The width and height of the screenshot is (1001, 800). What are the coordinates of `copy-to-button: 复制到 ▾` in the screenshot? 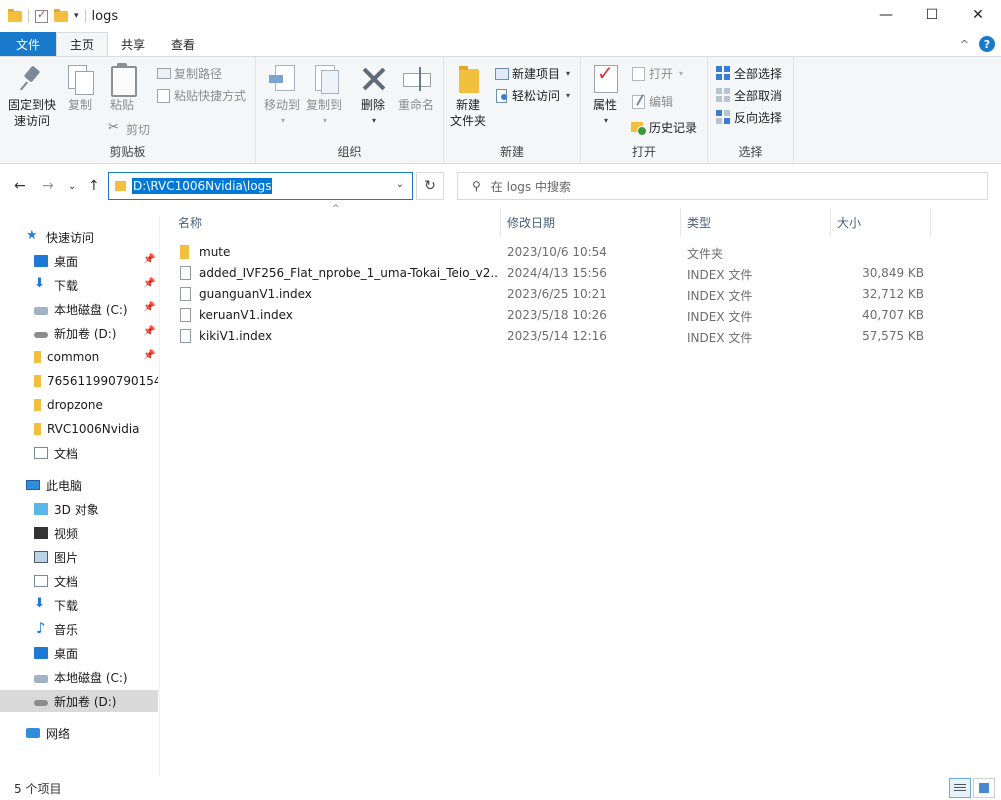 It's located at (324, 96).